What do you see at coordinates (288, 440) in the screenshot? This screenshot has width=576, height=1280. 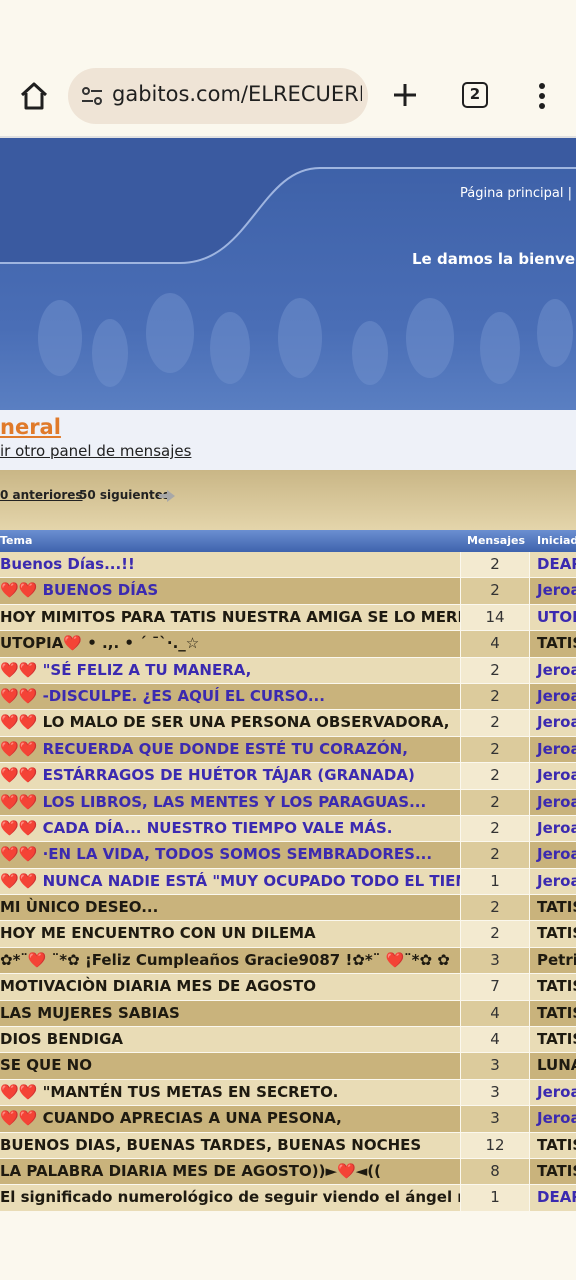 I see `forum-title-bar: neral ir otro panel de mensajes` at bounding box center [288, 440].